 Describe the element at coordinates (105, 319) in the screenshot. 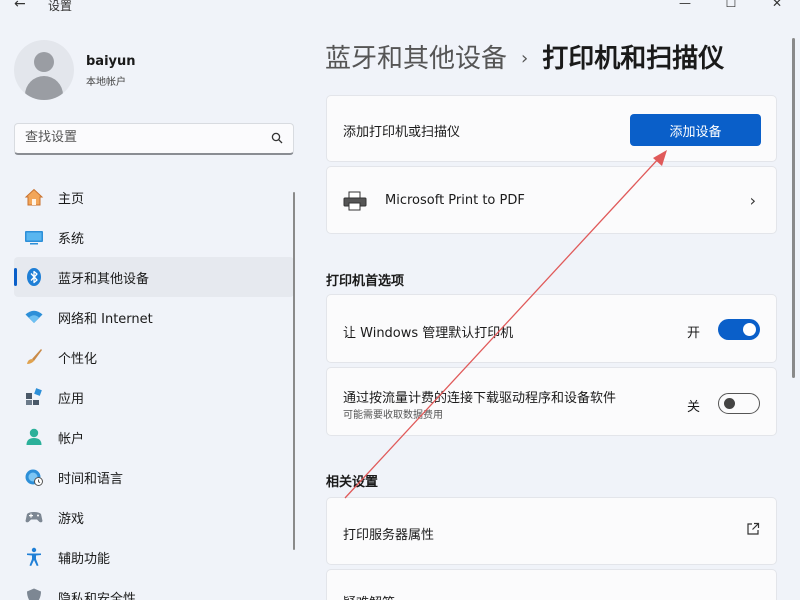

I see `sidebar-item-label: 网络和 Internet` at that location.